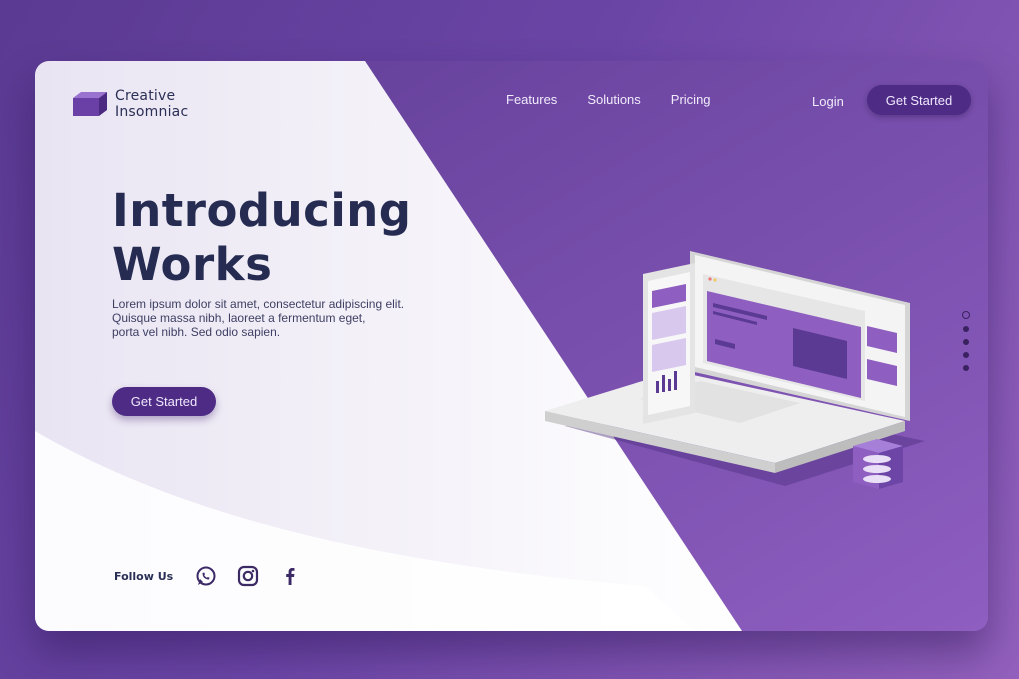 The height and width of the screenshot is (679, 1019). What do you see at coordinates (152, 112) in the screenshot?
I see `brand-name-line2: Insomniac` at bounding box center [152, 112].